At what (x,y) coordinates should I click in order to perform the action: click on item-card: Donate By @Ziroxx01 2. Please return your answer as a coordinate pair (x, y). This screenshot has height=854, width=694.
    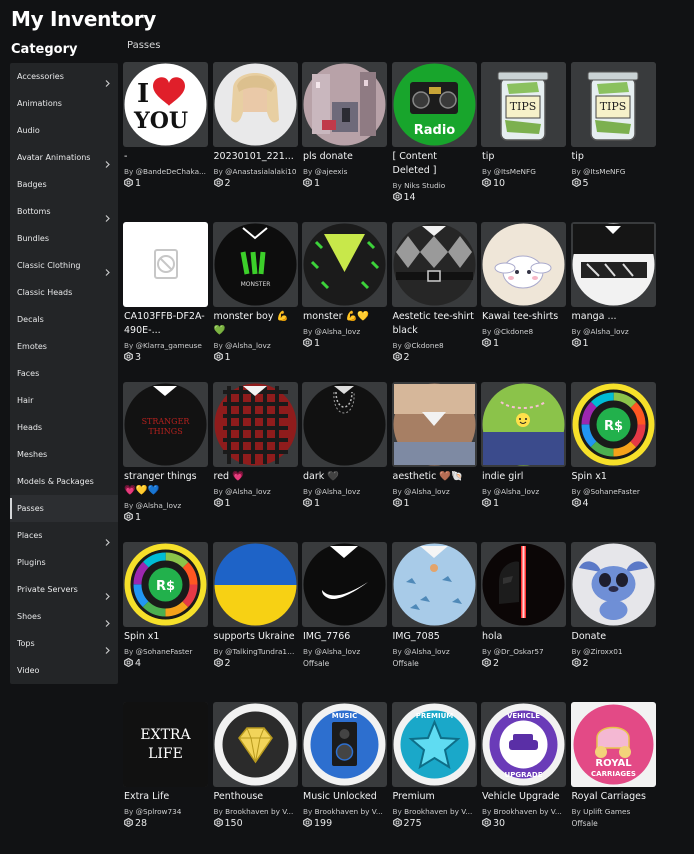
    Looking at the image, I should click on (613, 617).